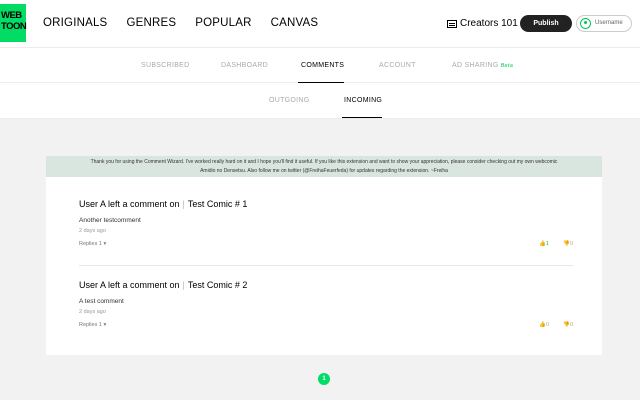 The height and width of the screenshot is (400, 640). Describe the element at coordinates (507, 66) in the screenshot. I see `beta-badge: Beta` at that location.